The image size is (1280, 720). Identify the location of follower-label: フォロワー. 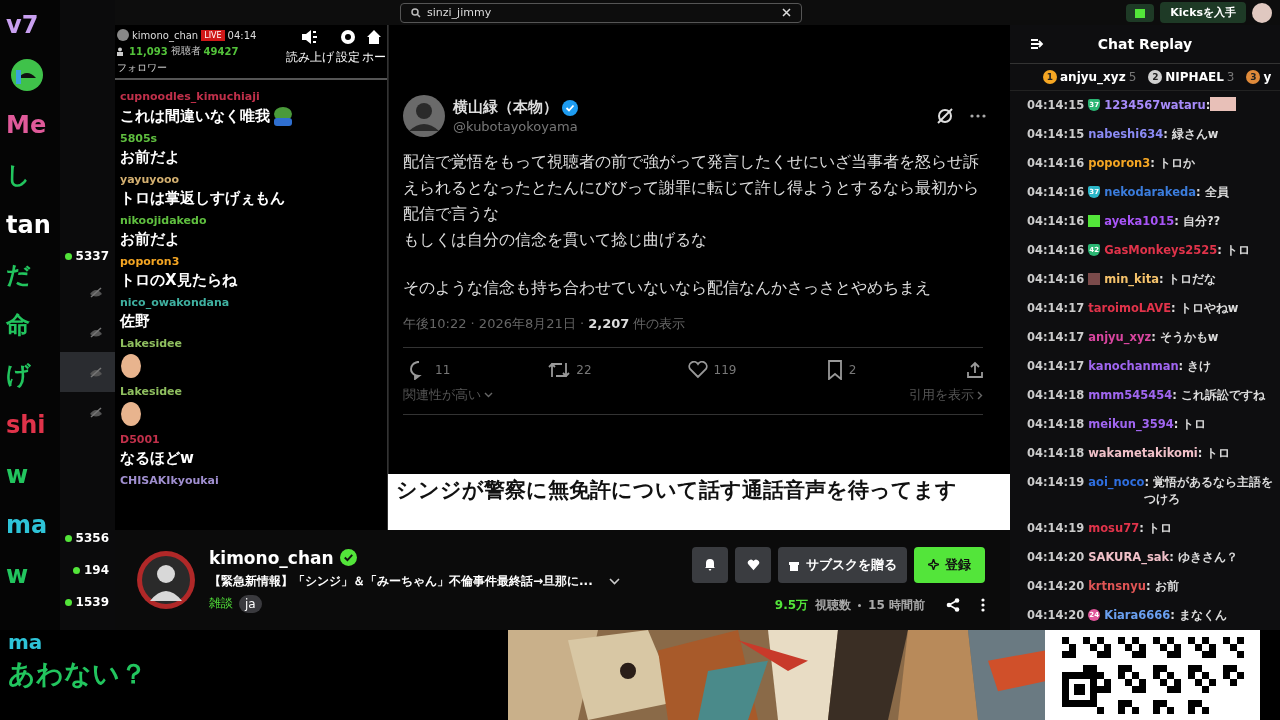
(142, 68).